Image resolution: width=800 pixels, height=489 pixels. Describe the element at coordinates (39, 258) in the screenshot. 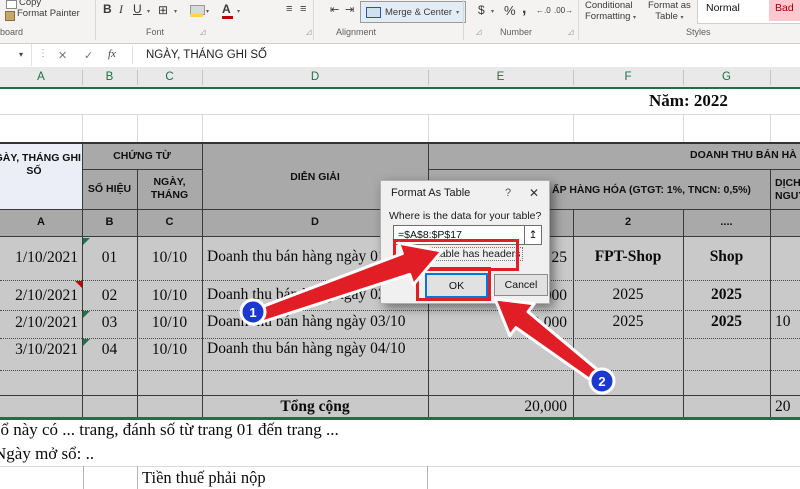

I see `cell-a-row1: 1/10/2021` at that location.